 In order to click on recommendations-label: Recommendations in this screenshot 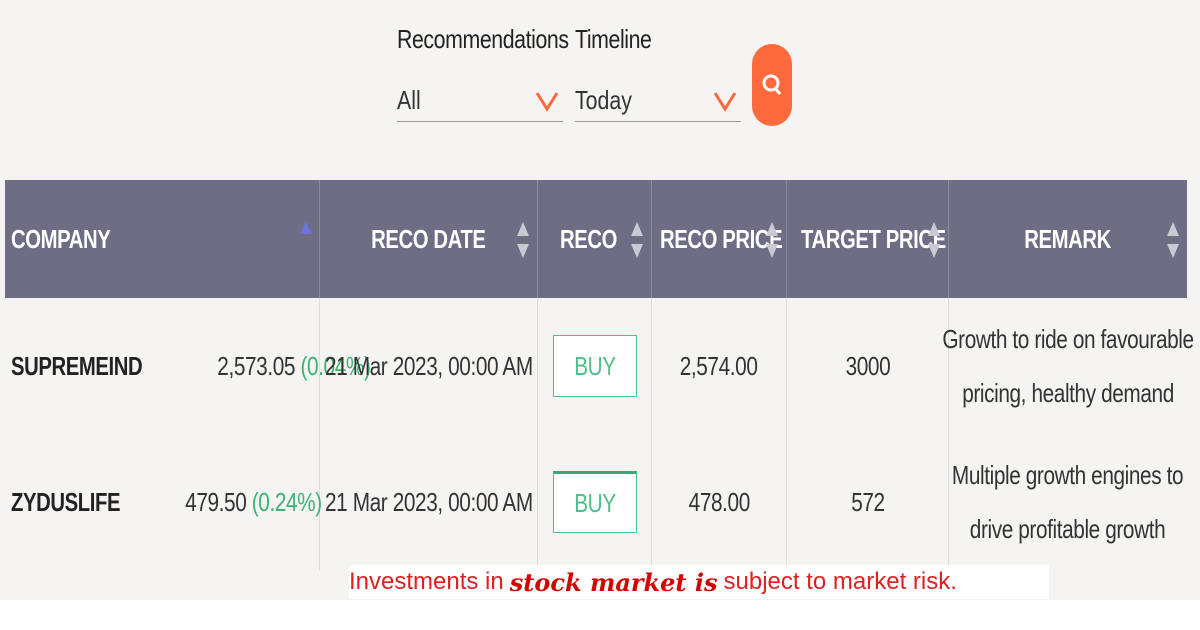, I will do `click(483, 39)`.